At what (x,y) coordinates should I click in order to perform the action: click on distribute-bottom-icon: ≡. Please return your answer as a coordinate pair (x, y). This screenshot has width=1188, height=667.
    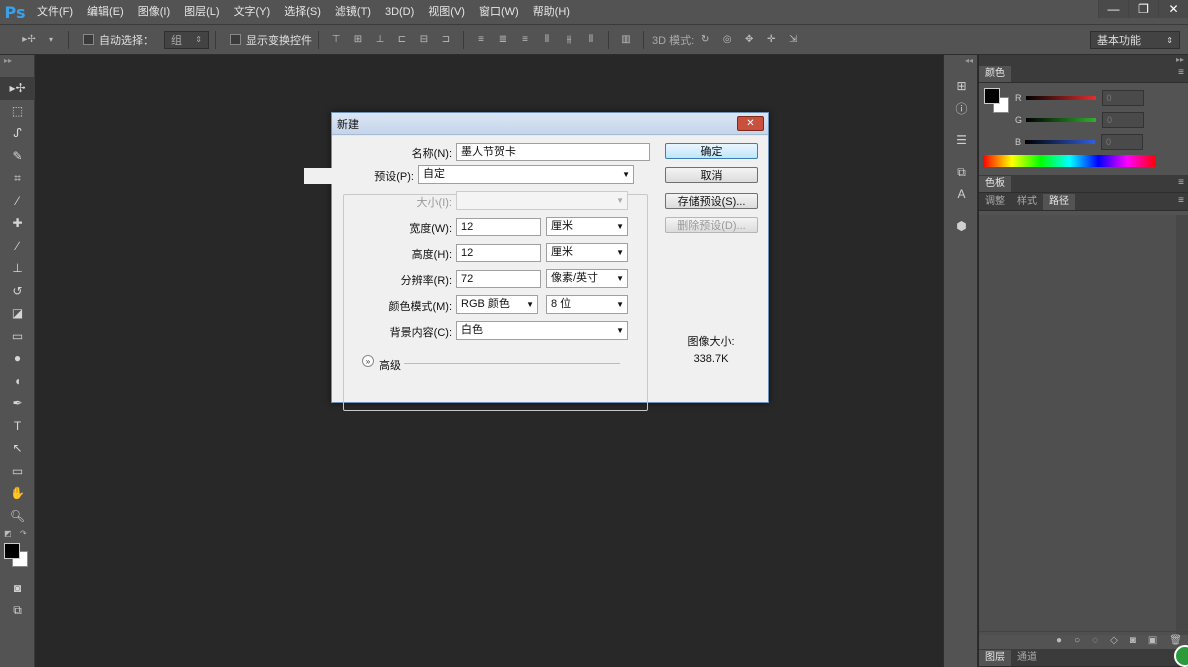
    Looking at the image, I should click on (525, 40).